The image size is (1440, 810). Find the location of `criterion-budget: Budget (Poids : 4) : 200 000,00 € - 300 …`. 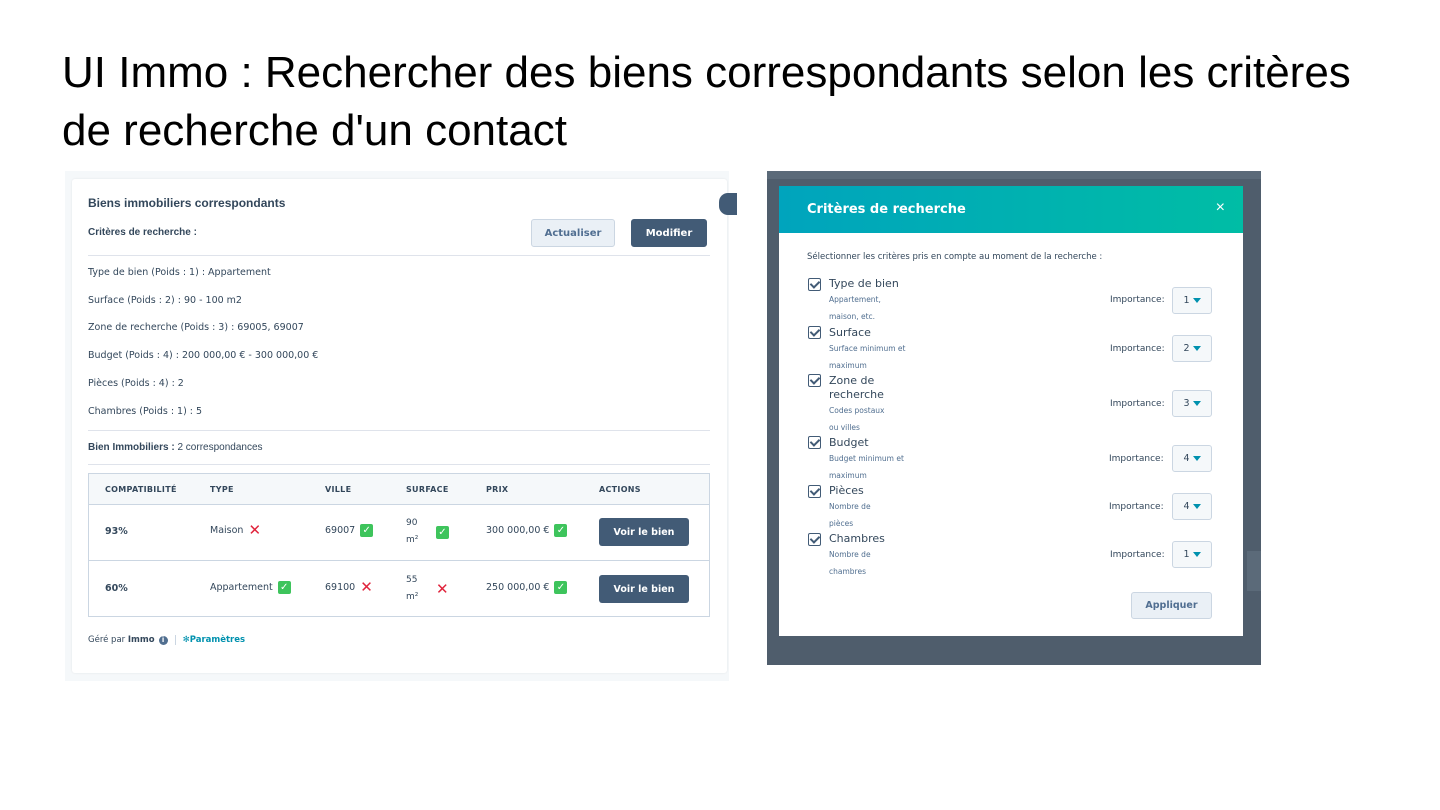

criterion-budget: Budget (Poids : 4) : 200 000,00 € - 300 … is located at coordinates (203, 355).